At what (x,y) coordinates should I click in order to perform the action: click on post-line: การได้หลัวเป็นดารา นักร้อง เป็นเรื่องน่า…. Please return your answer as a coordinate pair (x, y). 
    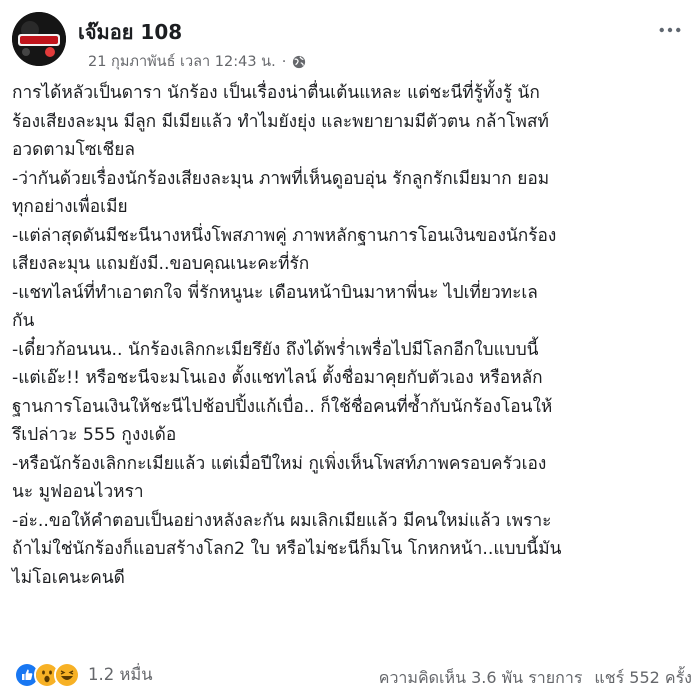
    Looking at the image, I should click on (276, 93).